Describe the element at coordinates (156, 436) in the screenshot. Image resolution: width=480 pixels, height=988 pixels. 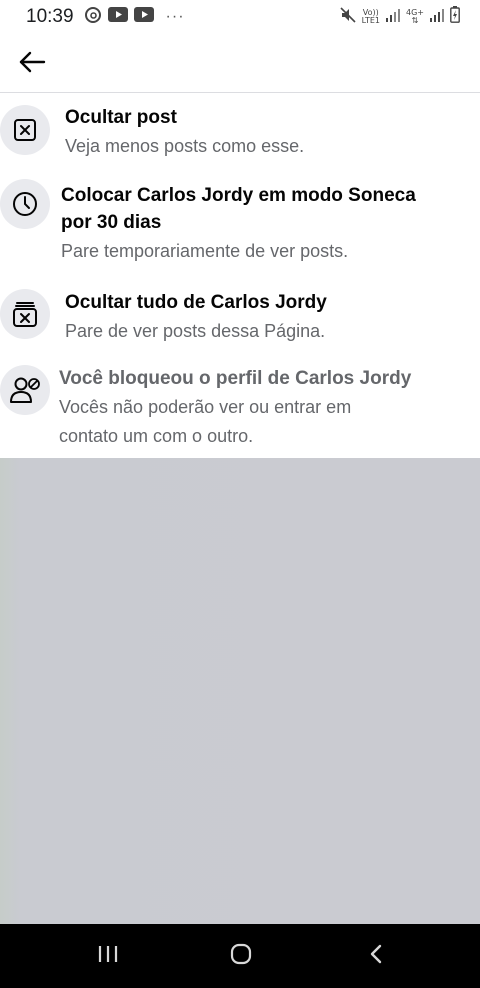
I see `blocked-profile-subtitle-line2: contato um com o outro.` at that location.